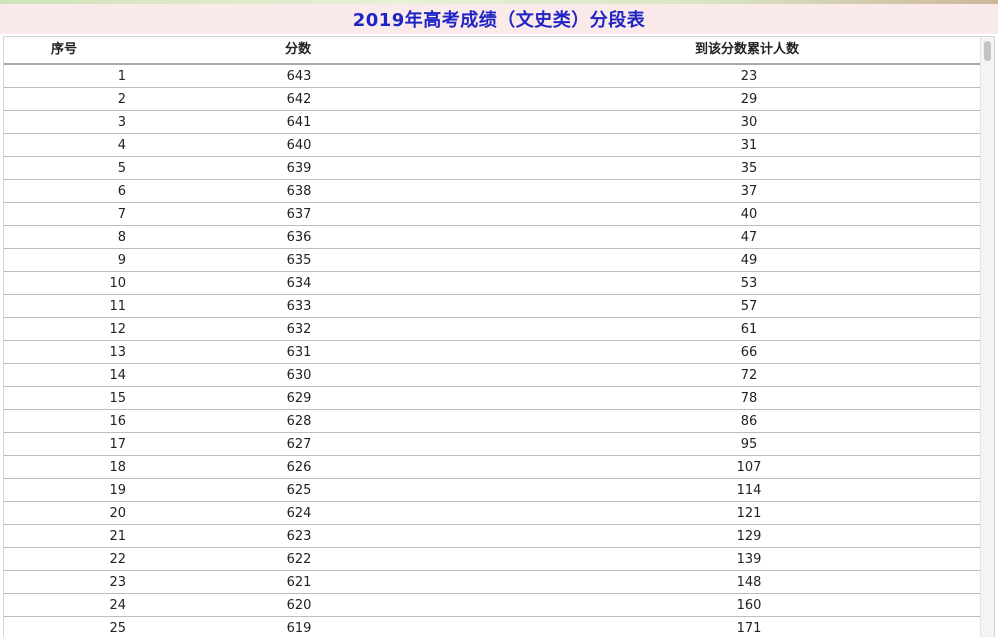  Describe the element at coordinates (493, 536) in the screenshot. I see `table-row: 21 623 129` at that location.